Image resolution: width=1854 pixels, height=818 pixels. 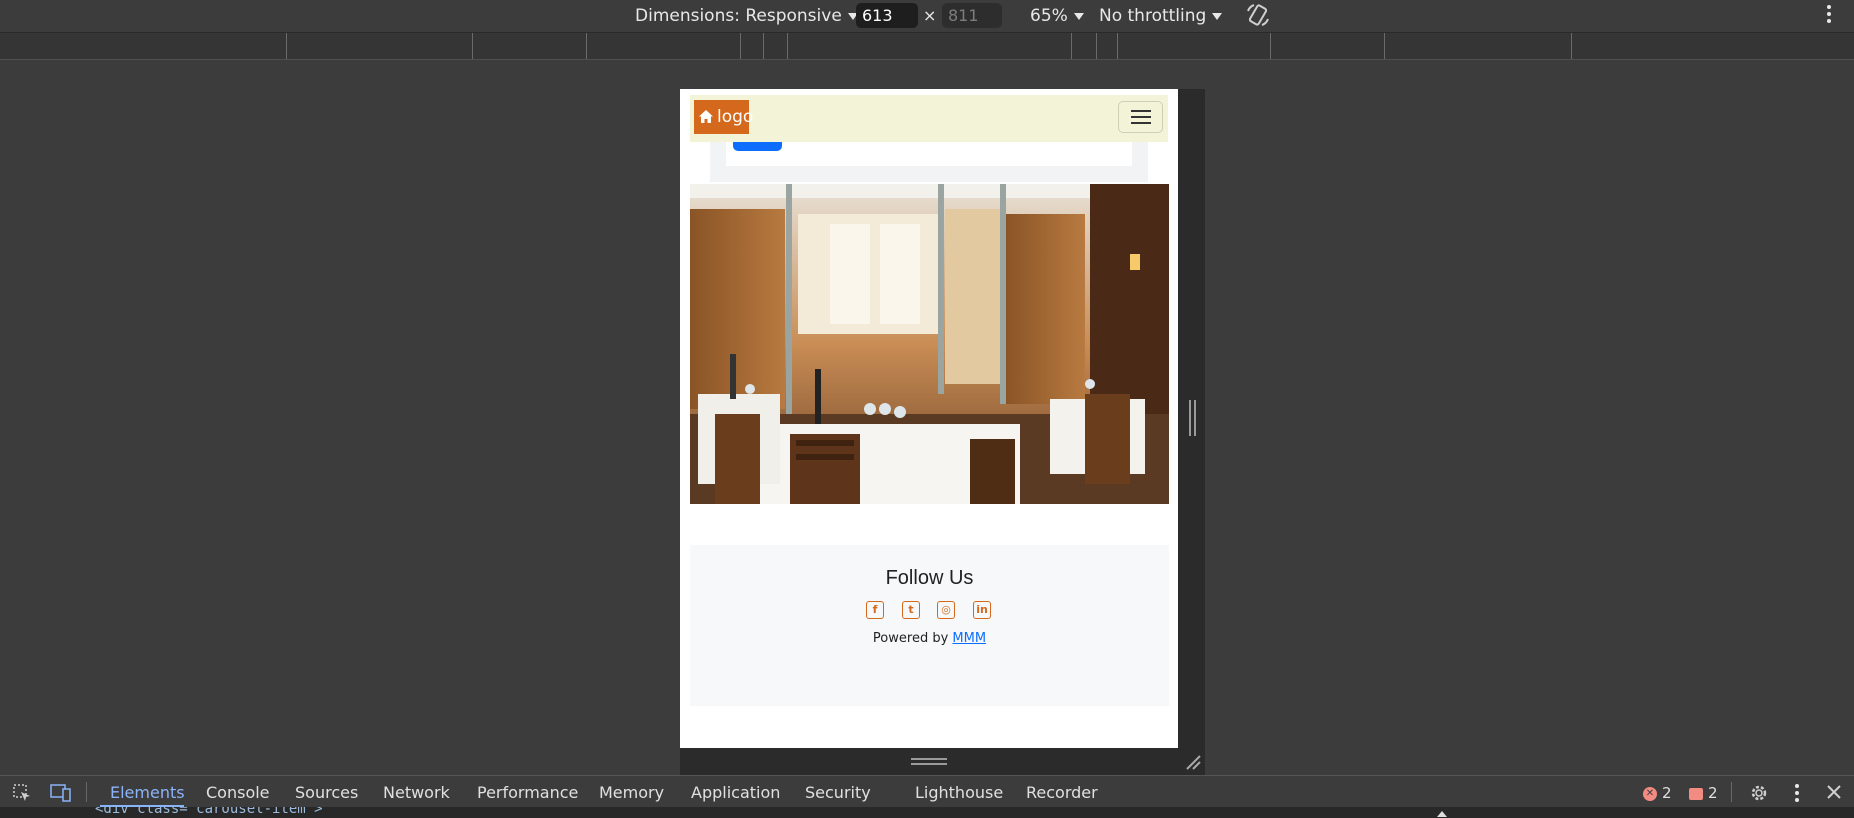 What do you see at coordinates (22, 793) in the screenshot?
I see `inspect-element-icon` at bounding box center [22, 793].